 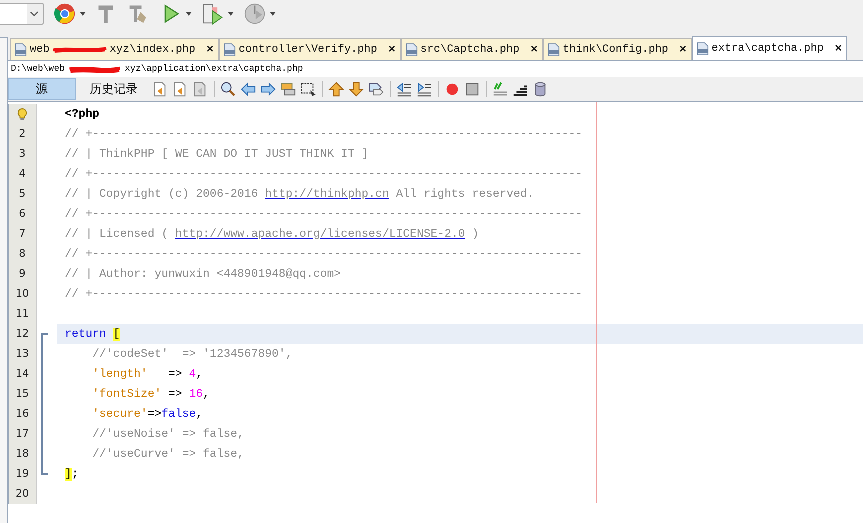 I want to click on code-line: // | Licensed ( http://www.apache.org/licenses/LICENSE-2.0 ), so click(x=272, y=234).